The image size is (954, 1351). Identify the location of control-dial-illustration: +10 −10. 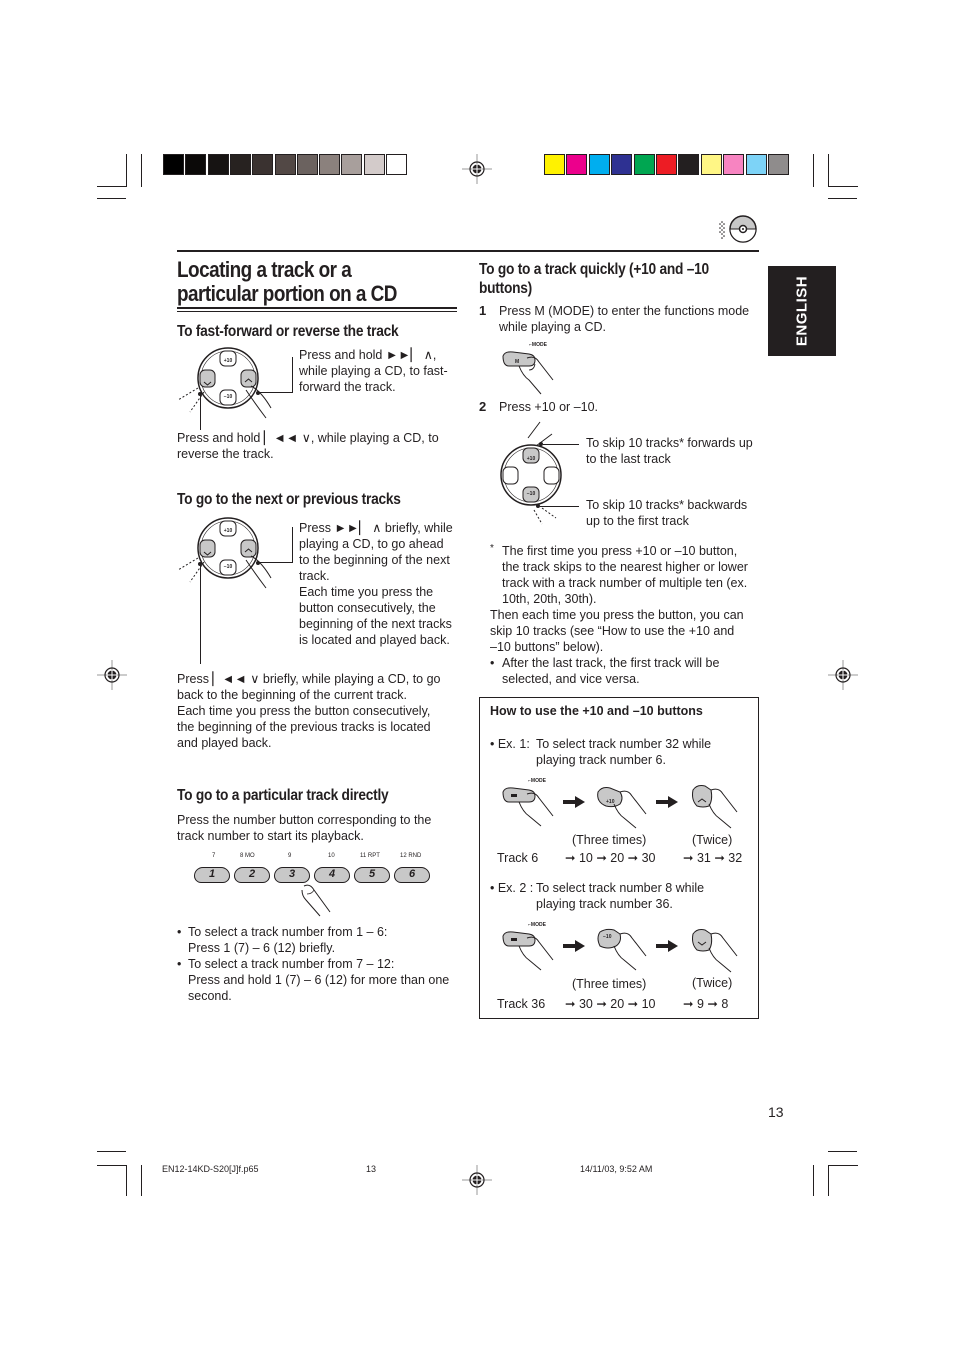
(224, 553).